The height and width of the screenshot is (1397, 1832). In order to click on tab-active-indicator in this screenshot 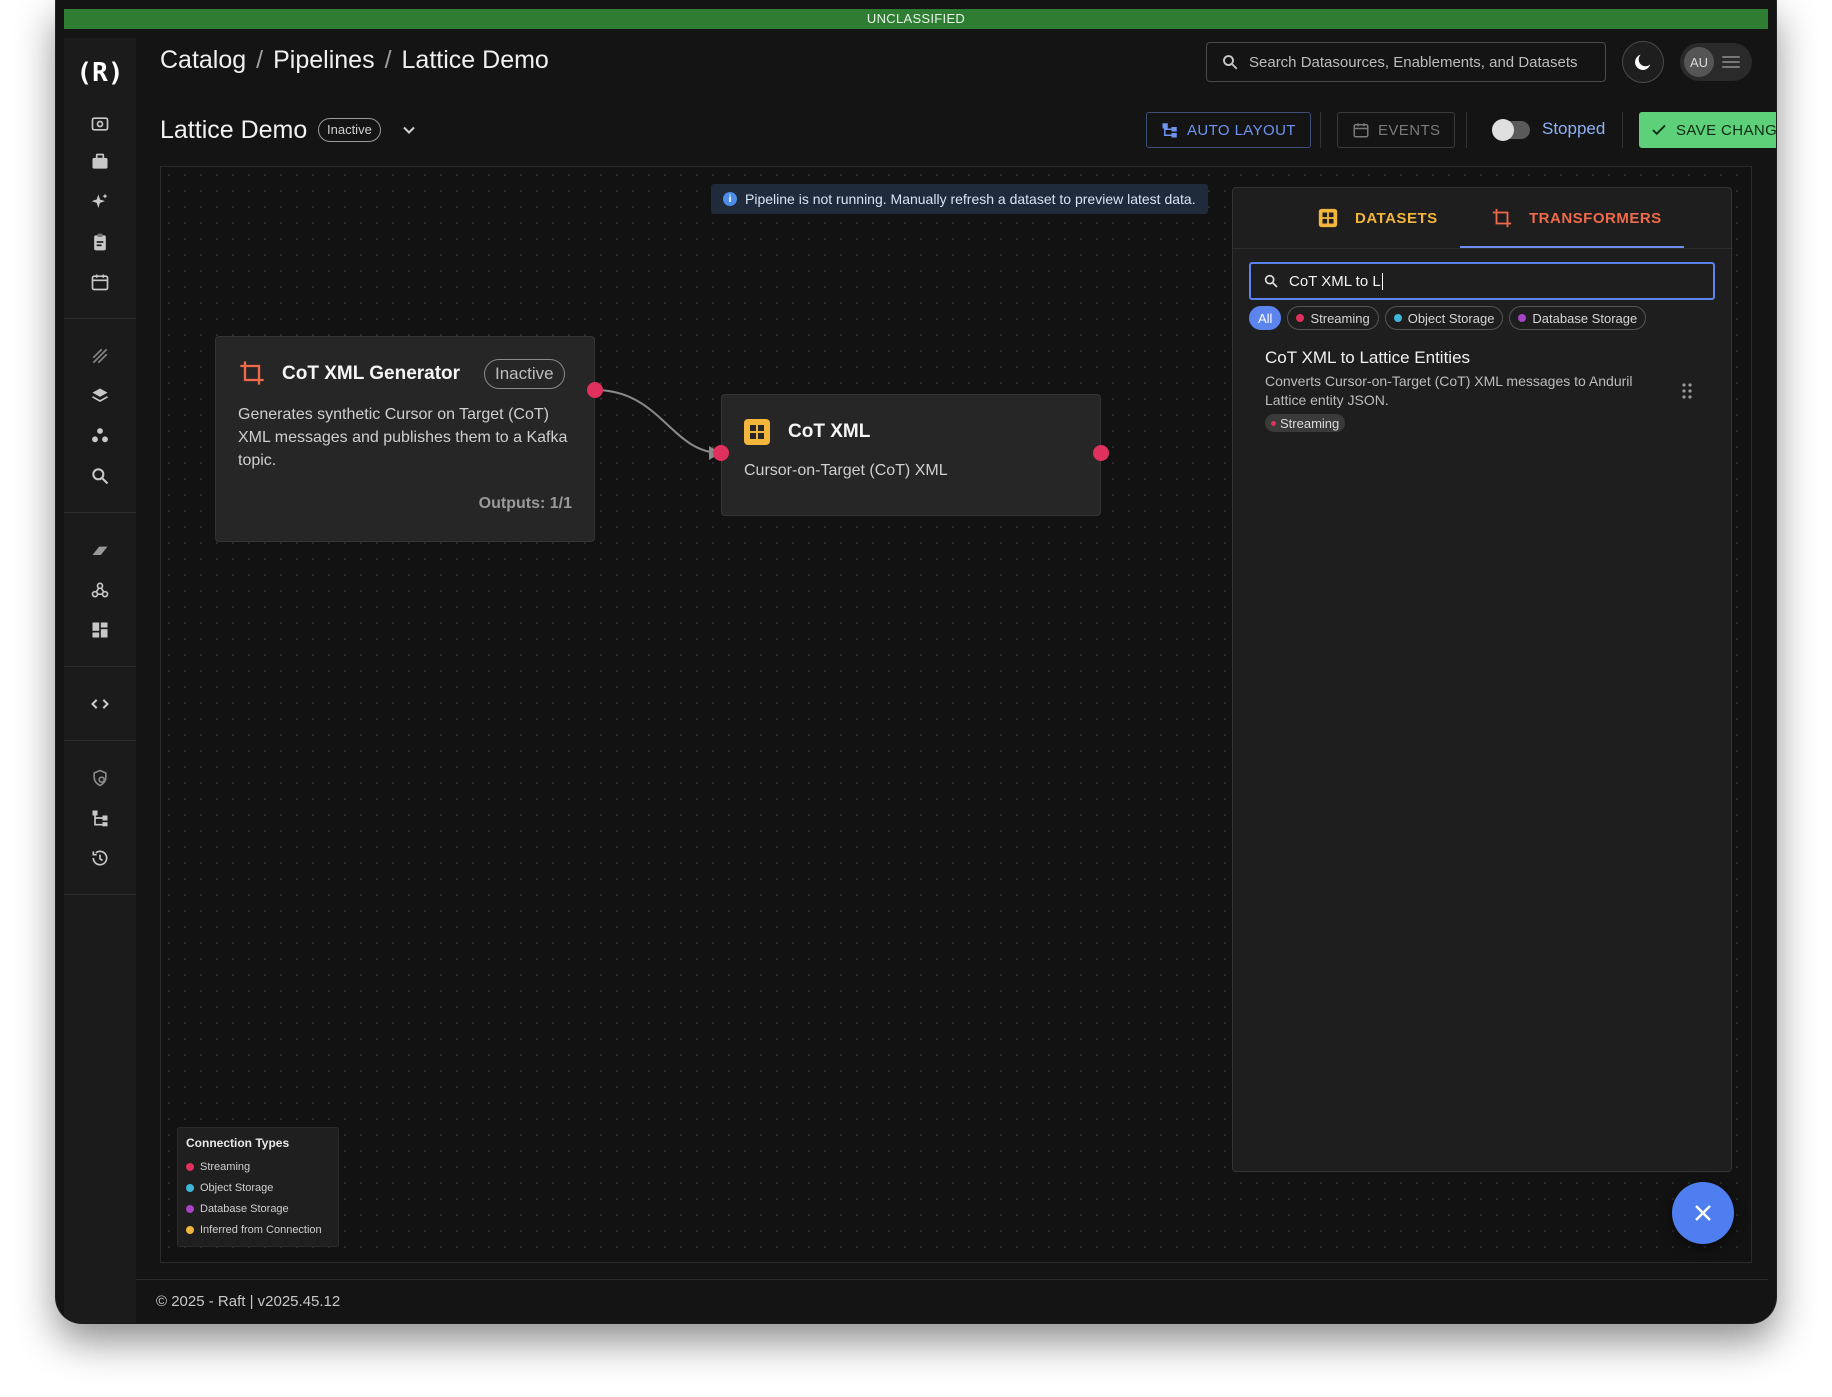, I will do `click(1572, 247)`.